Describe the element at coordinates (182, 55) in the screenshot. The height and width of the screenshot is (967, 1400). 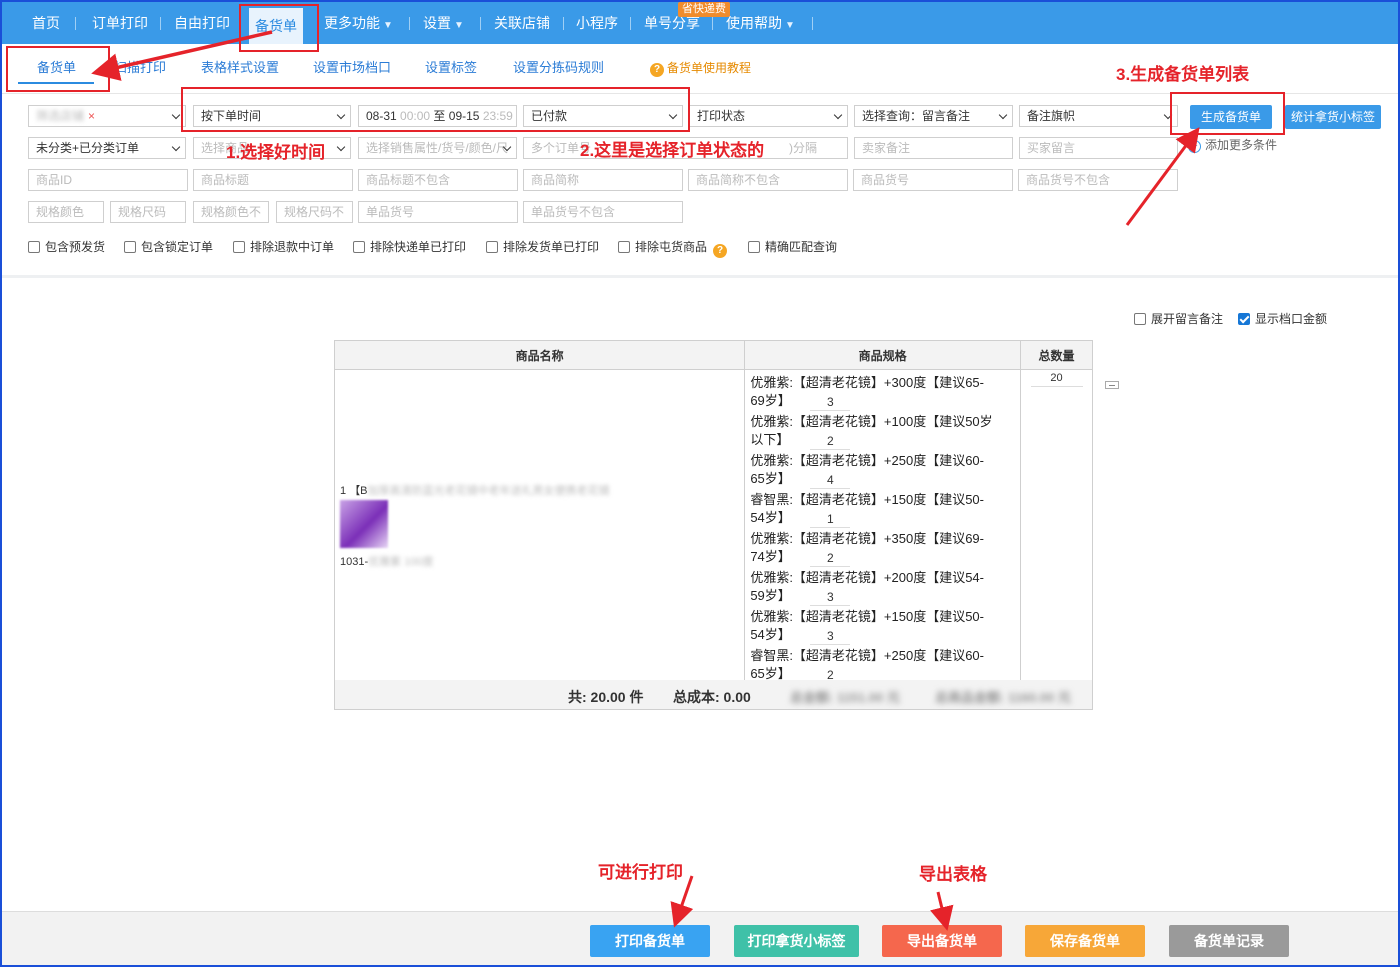
I see `arrow-to-tab` at that location.